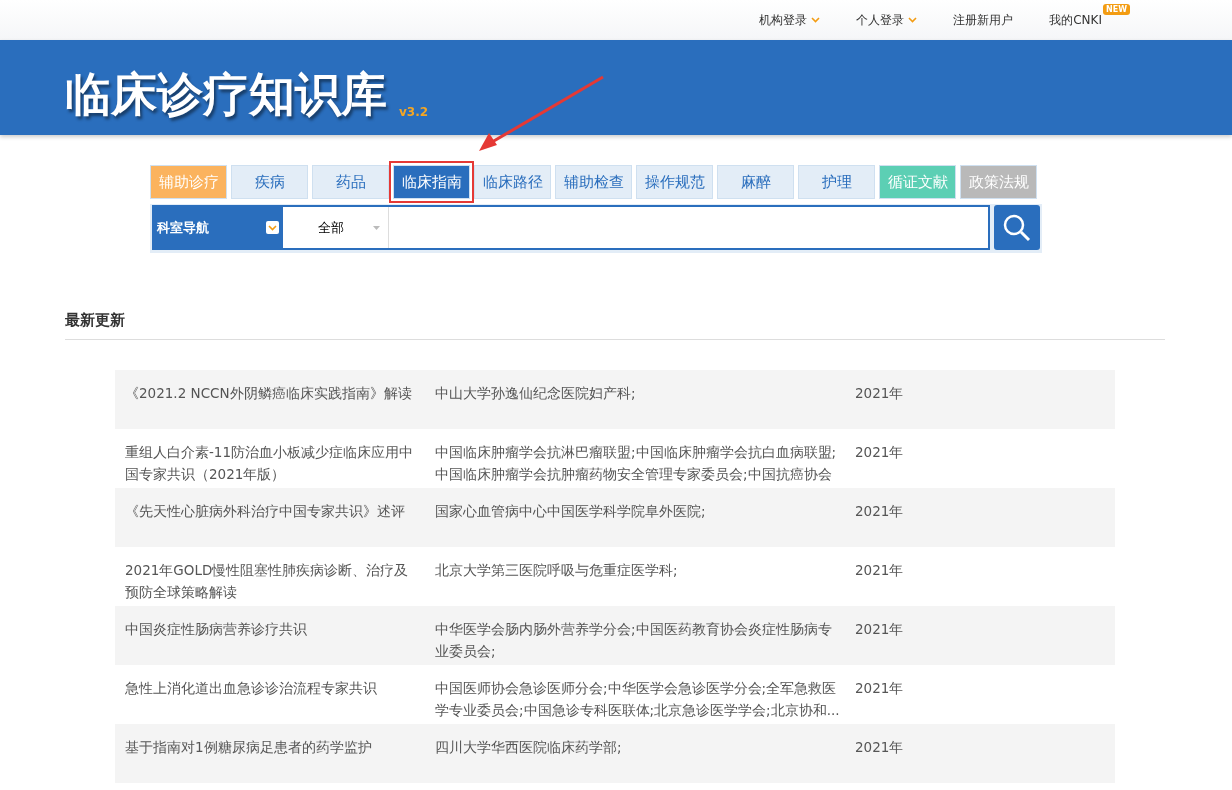 Image resolution: width=1232 pixels, height=790 pixels. I want to click on category-tab: 临床指南, so click(431, 182).